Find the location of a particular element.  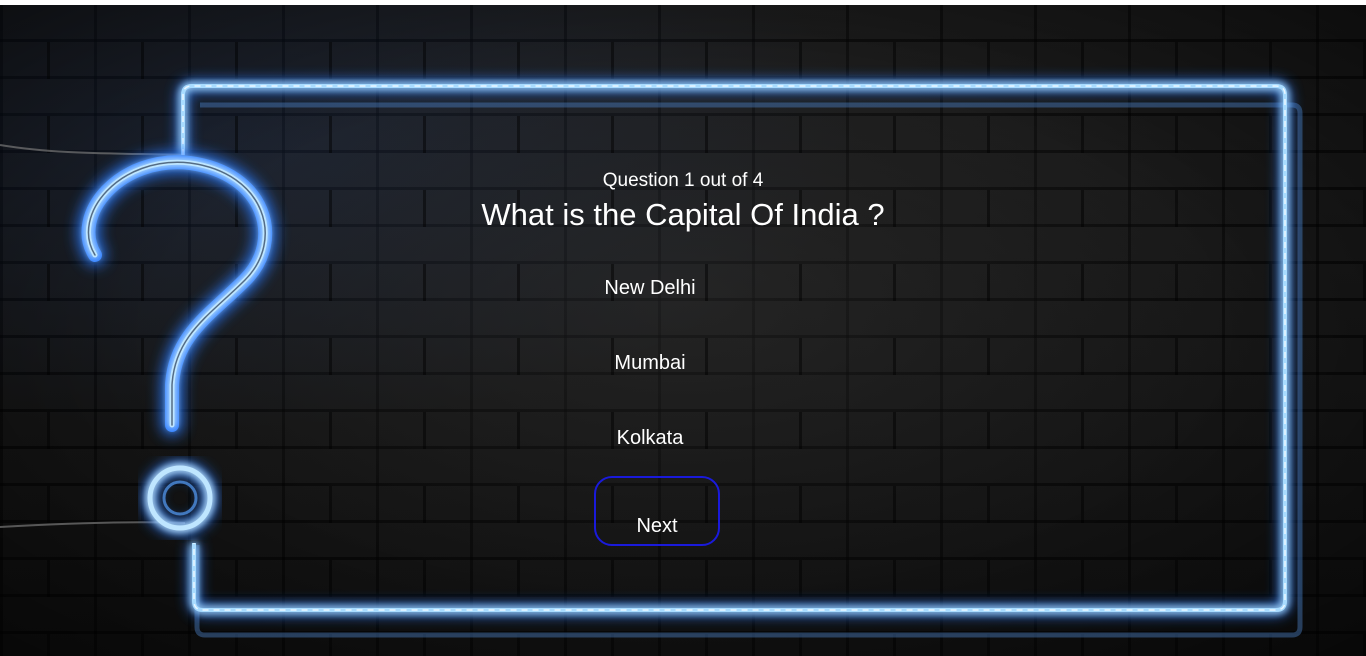

option-new-delhi: New Delhi is located at coordinates (650, 288).